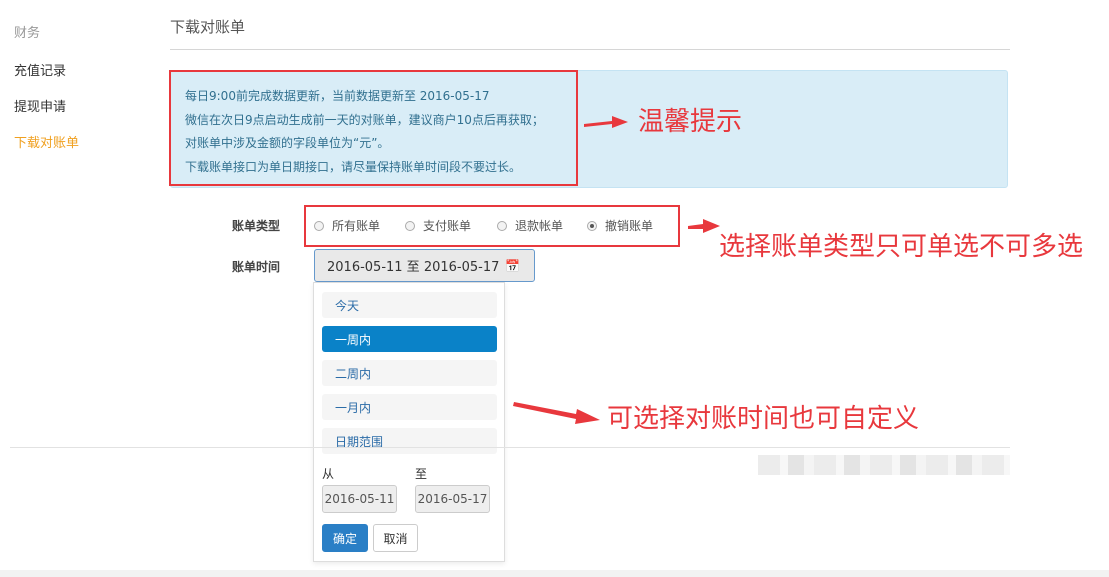  What do you see at coordinates (690, 122) in the screenshot?
I see `annotation-tip: 温馨提示` at bounding box center [690, 122].